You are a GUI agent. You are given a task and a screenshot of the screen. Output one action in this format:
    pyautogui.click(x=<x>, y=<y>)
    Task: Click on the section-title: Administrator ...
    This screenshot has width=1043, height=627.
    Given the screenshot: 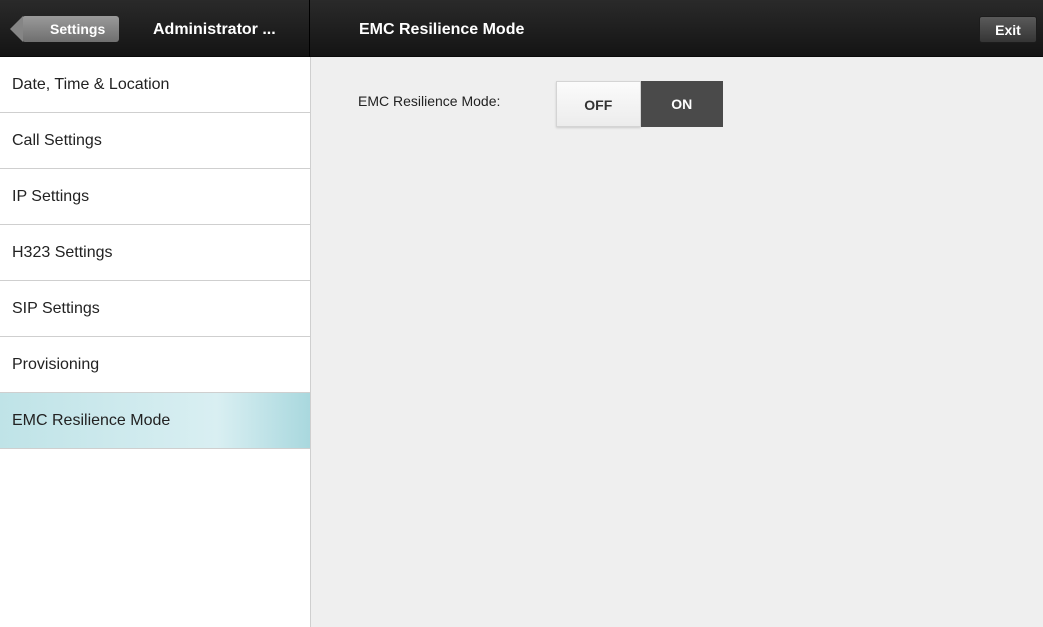 What is the action you would take?
    pyautogui.click(x=214, y=29)
    